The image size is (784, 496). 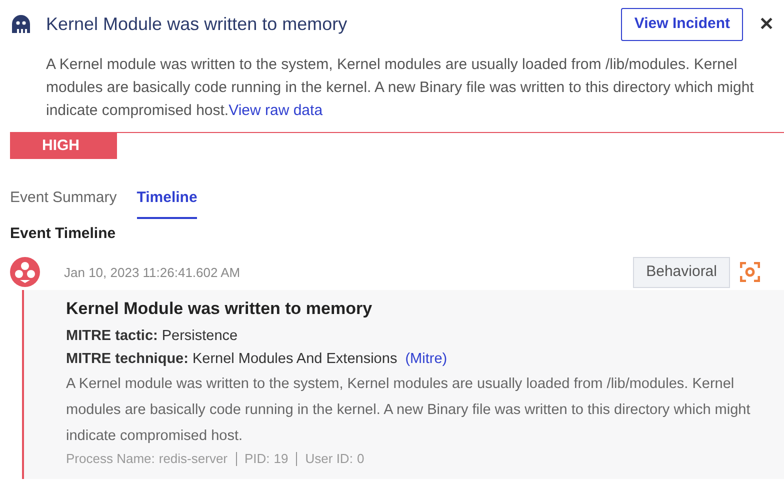 What do you see at coordinates (750, 272) in the screenshot?
I see `focus-icon` at bounding box center [750, 272].